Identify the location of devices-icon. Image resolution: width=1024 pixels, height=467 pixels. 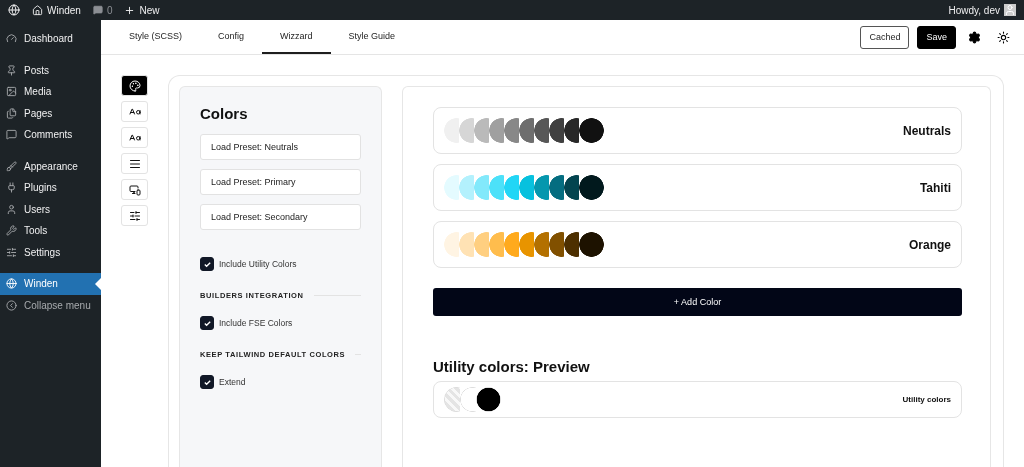
(134, 189).